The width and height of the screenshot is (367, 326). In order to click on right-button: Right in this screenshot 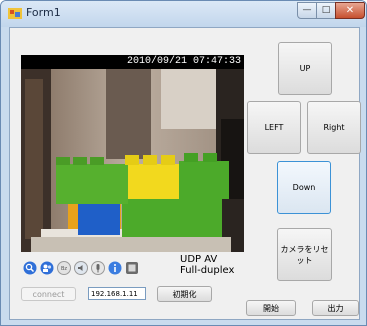, I will do `click(334, 127)`.